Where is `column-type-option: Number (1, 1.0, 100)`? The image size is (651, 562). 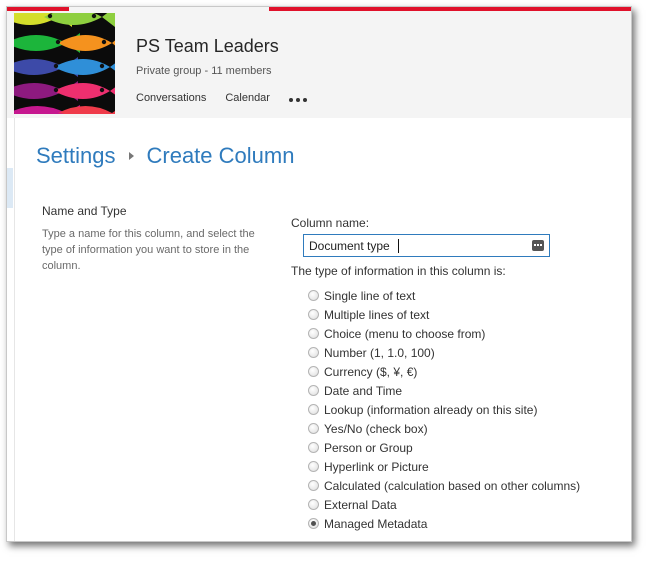 column-type-option: Number (1, 1.0, 100) is located at coordinates (444, 352).